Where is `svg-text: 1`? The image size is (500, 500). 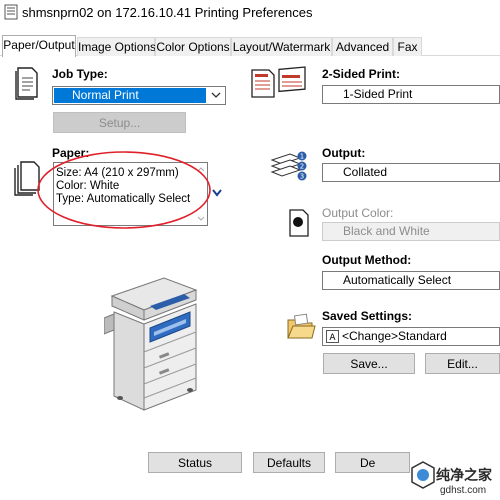
svg-text: 1 is located at coordinates (302, 157).